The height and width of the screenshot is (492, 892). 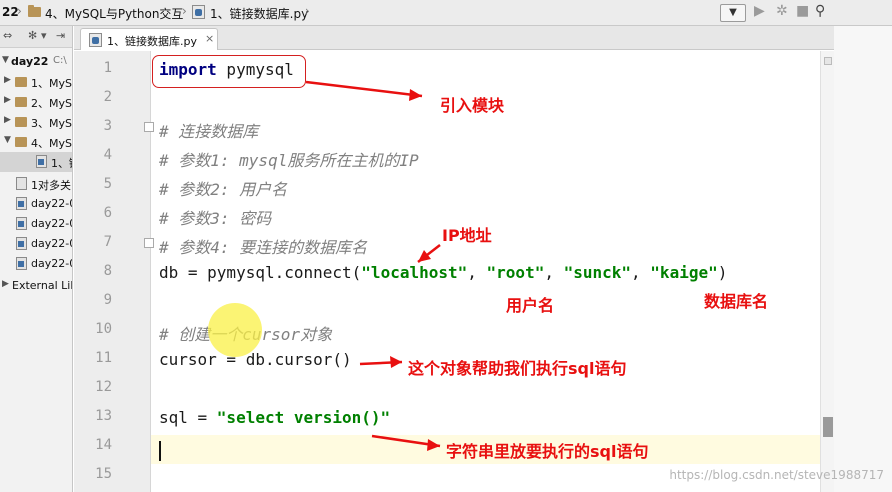 I want to click on code-text: sql =, so click(x=188, y=417).